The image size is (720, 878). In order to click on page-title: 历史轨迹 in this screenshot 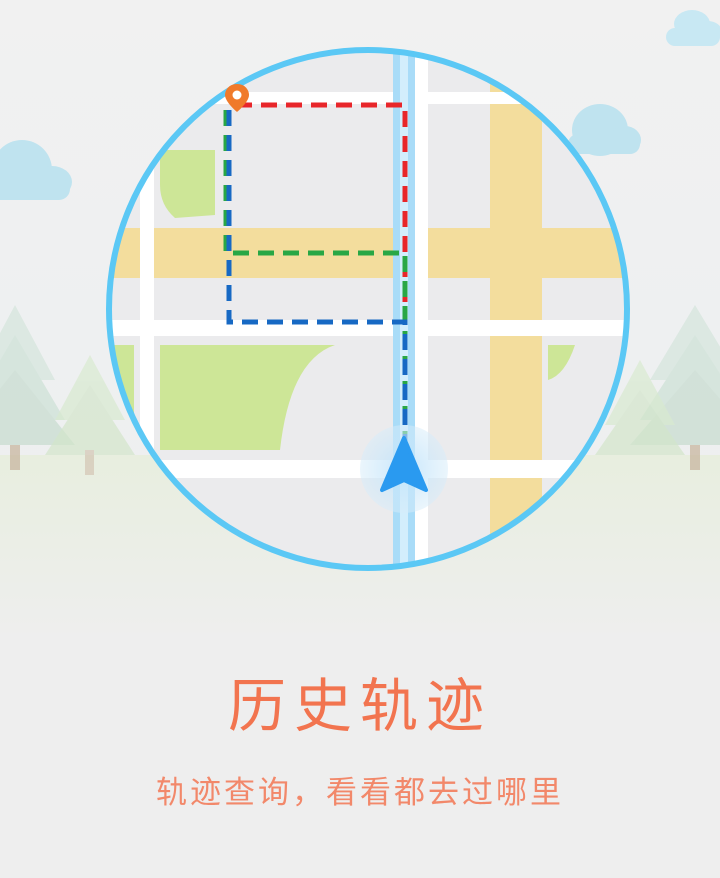, I will do `click(359, 706)`.